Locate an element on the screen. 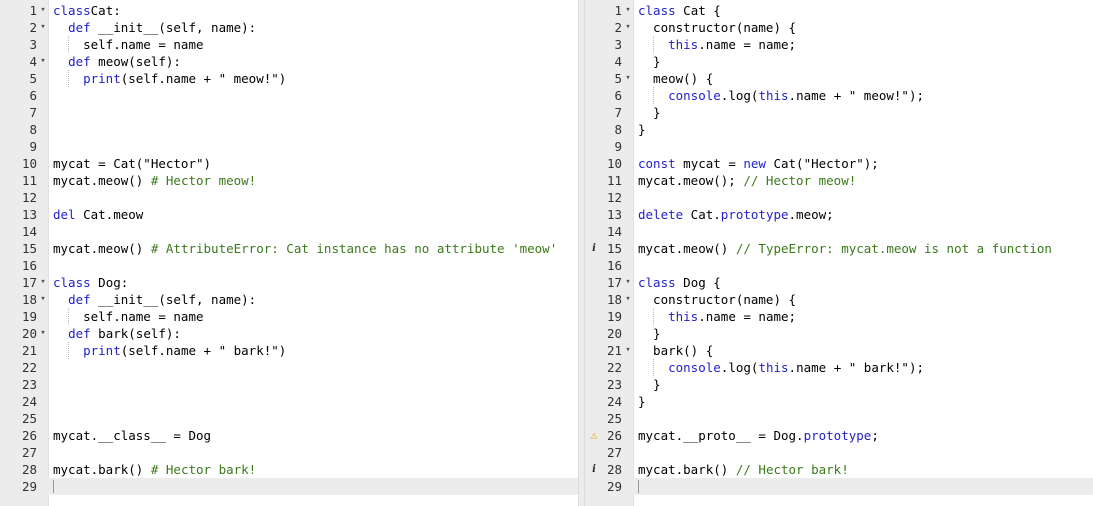 The image size is (1093, 506). keyword-token: print is located at coordinates (102, 350).